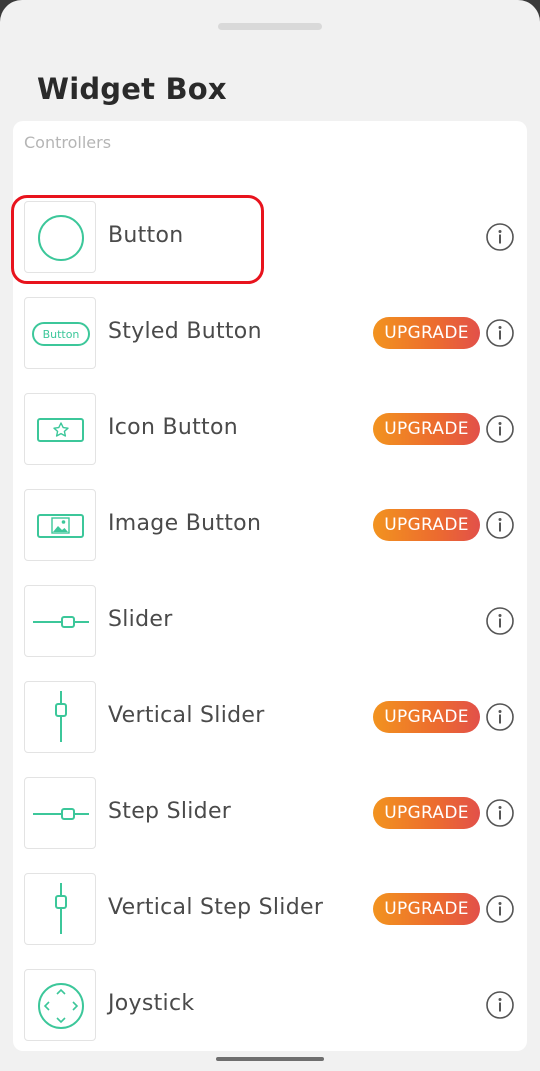 The width and height of the screenshot is (540, 1071). I want to click on widget-label: Image Button, so click(185, 523).